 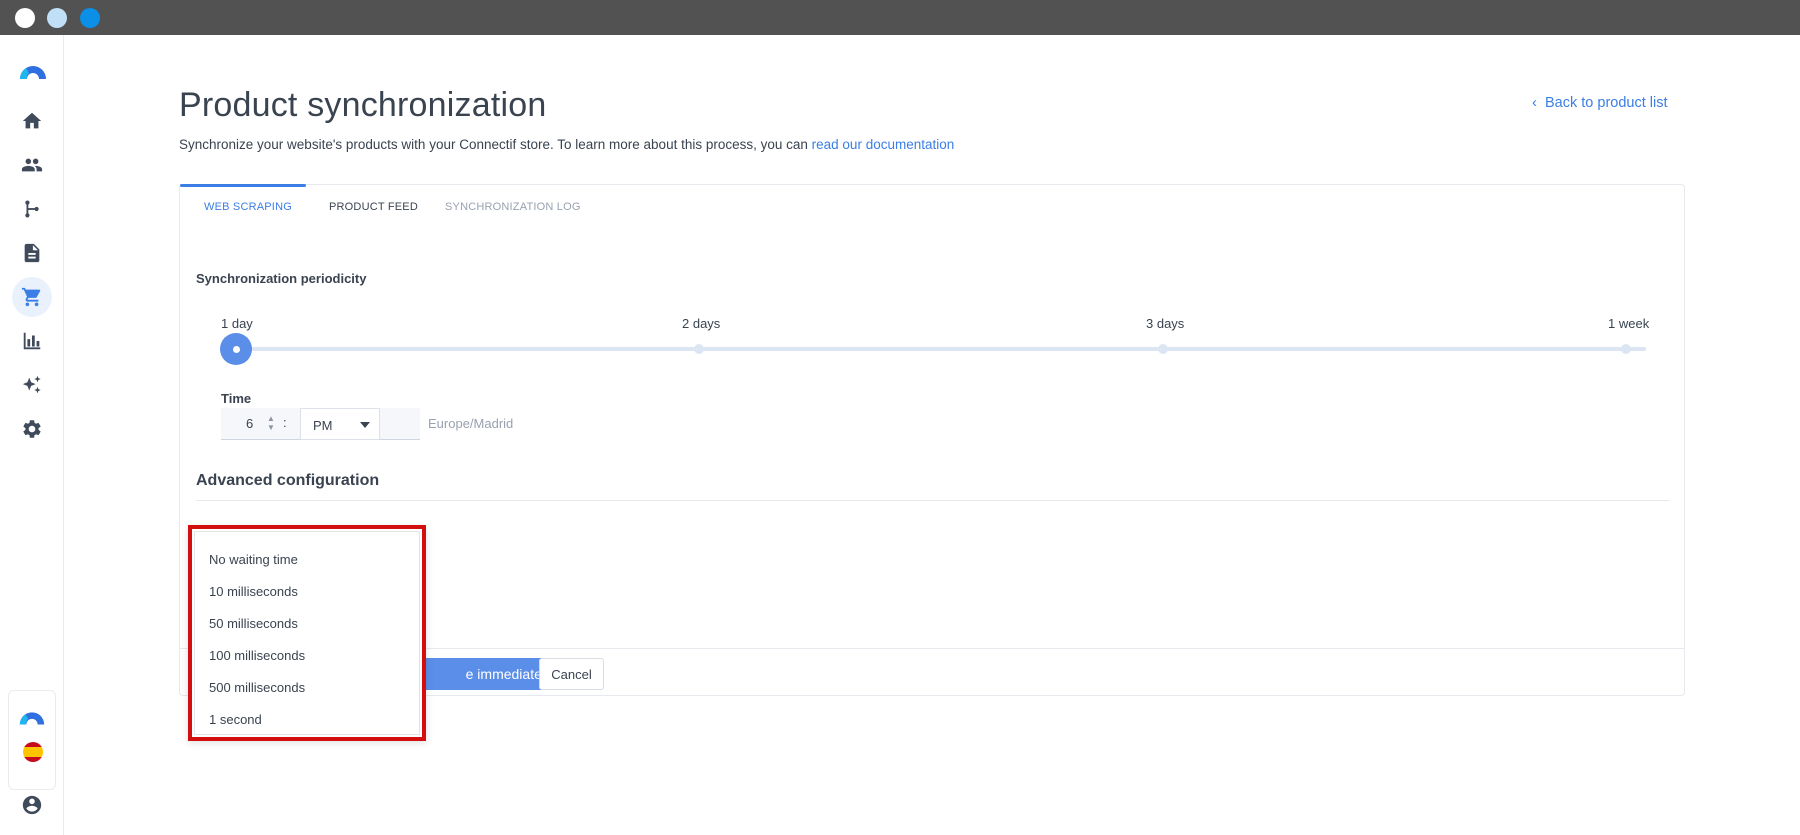 I want to click on home-icon, so click(x=32, y=120).